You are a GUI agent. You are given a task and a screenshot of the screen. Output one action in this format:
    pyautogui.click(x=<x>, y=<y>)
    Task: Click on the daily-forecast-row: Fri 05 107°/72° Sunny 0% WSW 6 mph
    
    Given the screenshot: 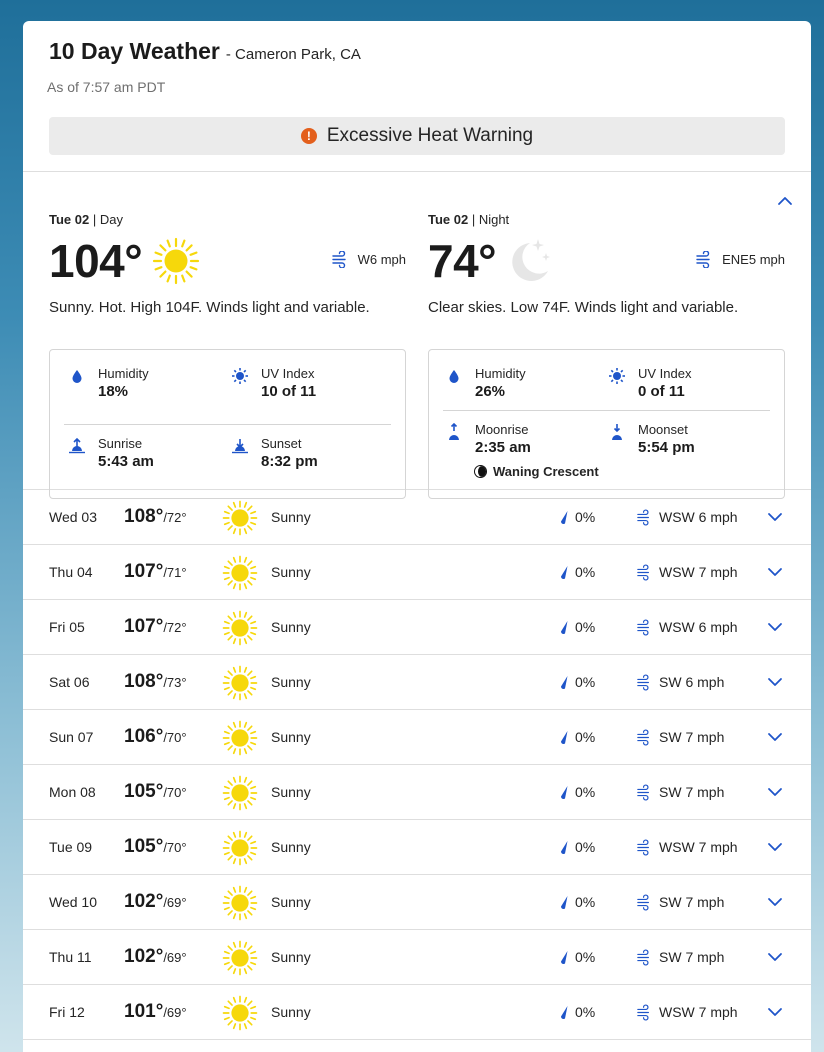 What is the action you would take?
    pyautogui.click(x=417, y=627)
    